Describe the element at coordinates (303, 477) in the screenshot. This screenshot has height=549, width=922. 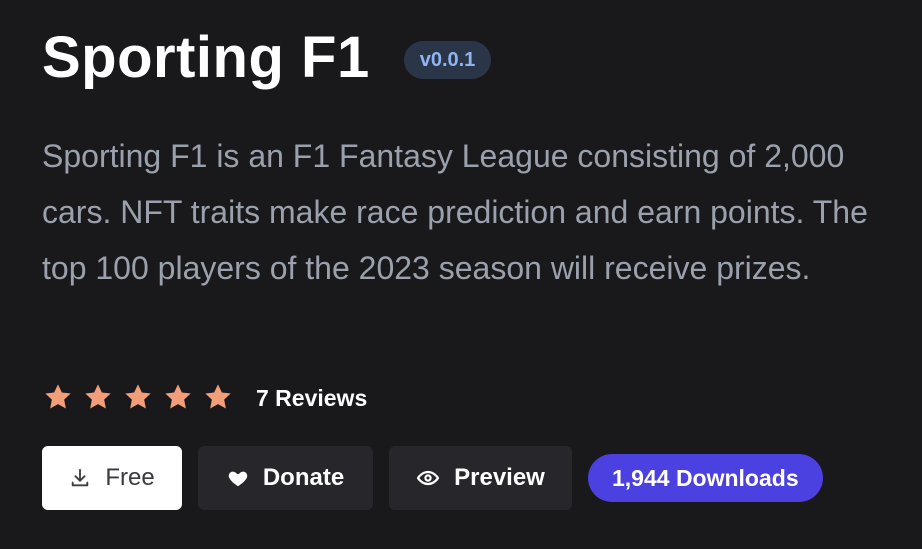
I see `donate-button-label: Donate` at that location.